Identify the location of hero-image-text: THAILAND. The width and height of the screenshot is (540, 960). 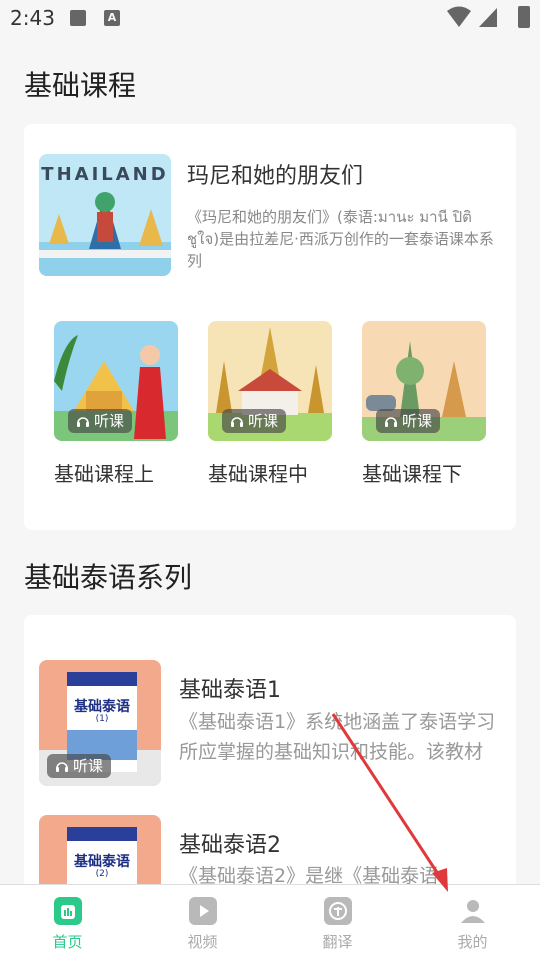
(105, 174).